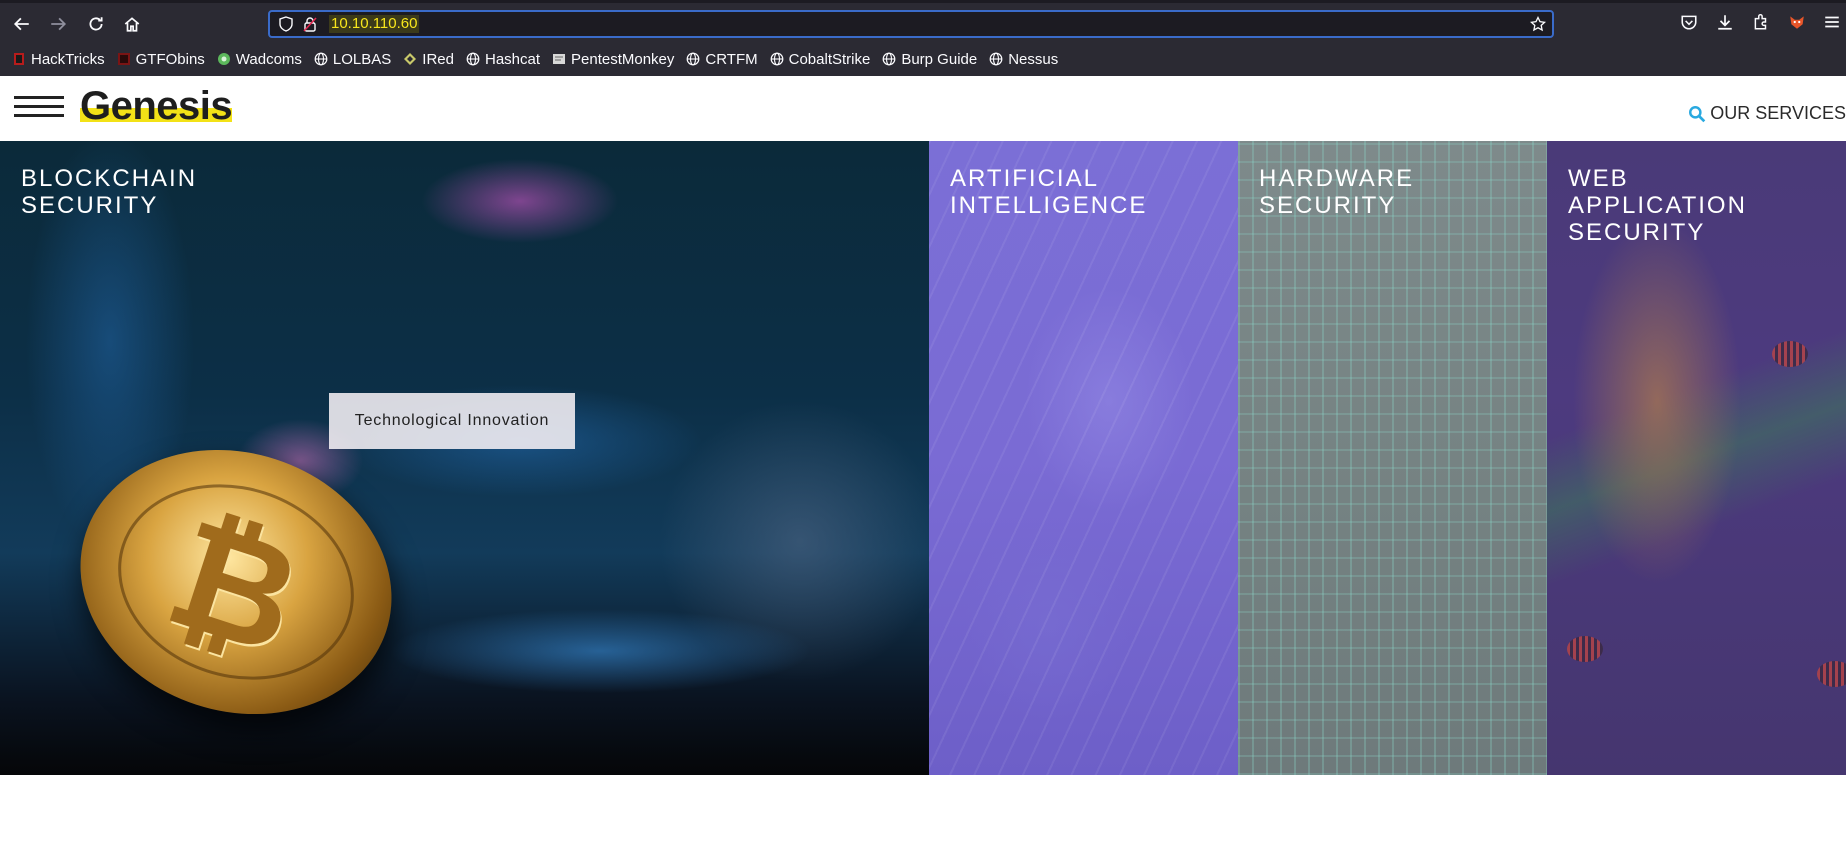 Image resolution: width=1846 pixels, height=856 pixels. What do you see at coordinates (39, 108) in the screenshot?
I see `hamburger-menu-icon` at bounding box center [39, 108].